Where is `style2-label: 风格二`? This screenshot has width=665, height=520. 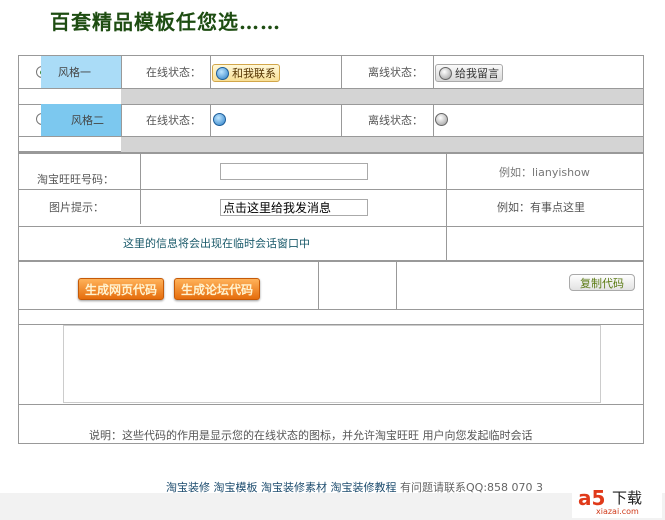
style2-label: 风格二 is located at coordinates (81, 120).